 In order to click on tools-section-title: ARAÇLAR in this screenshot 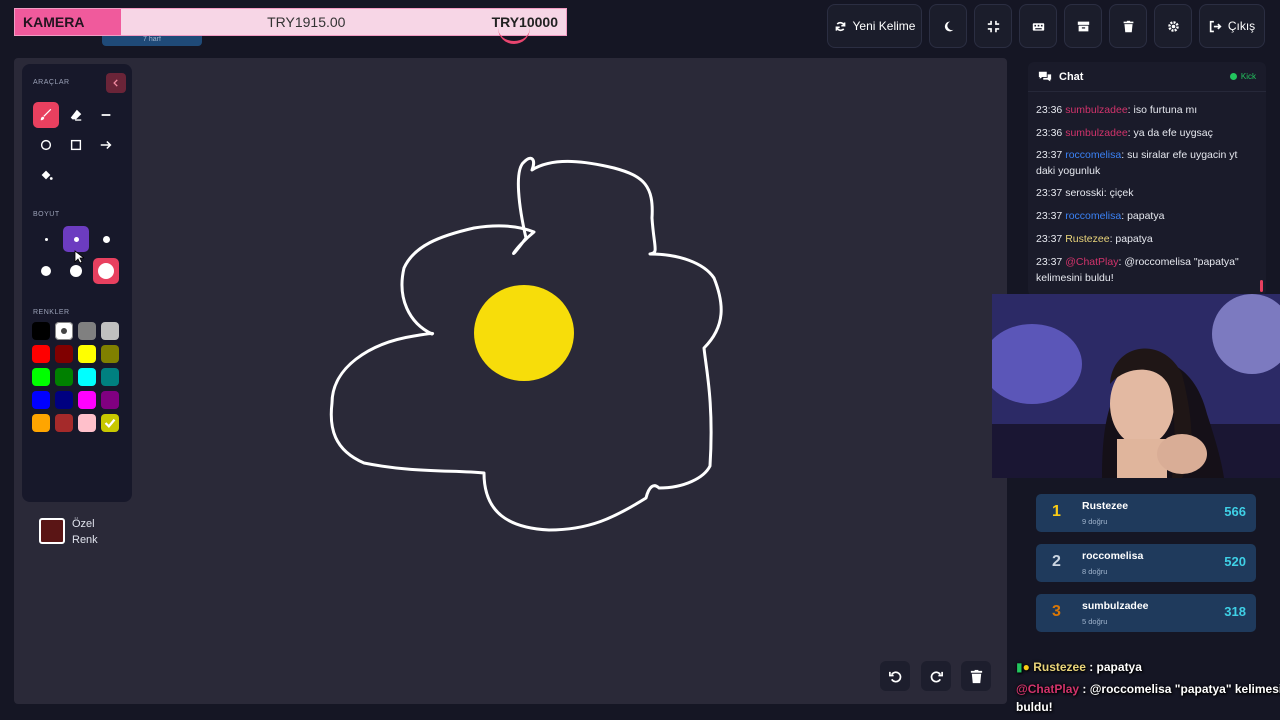, I will do `click(51, 82)`.